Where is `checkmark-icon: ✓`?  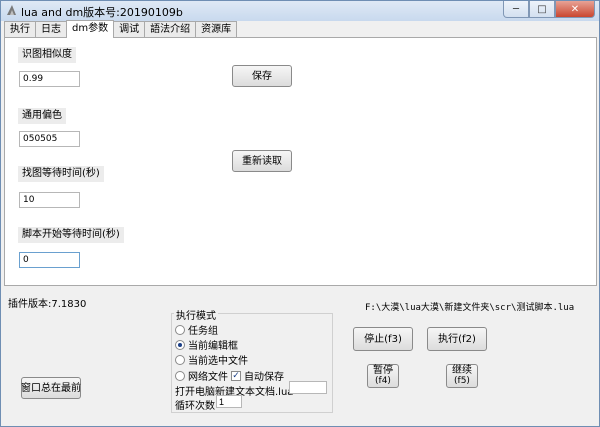
checkmark-icon: ✓ is located at coordinates (236, 375).